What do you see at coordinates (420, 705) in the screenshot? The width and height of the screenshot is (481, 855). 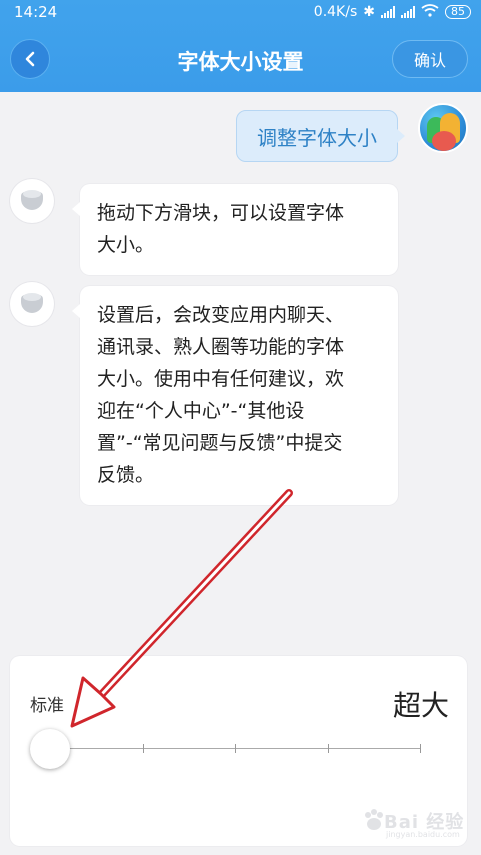 I see `slider-max-label: 超大` at bounding box center [420, 705].